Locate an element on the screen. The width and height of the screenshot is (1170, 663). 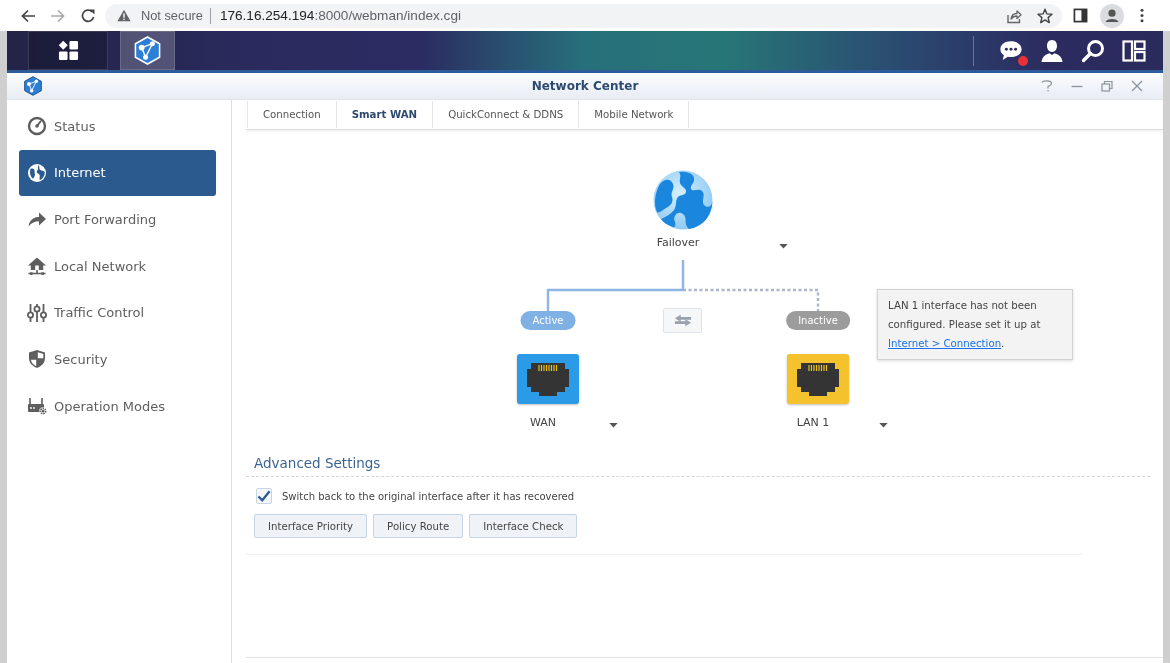
sidebar-item: Local Network is located at coordinates (117, 266).